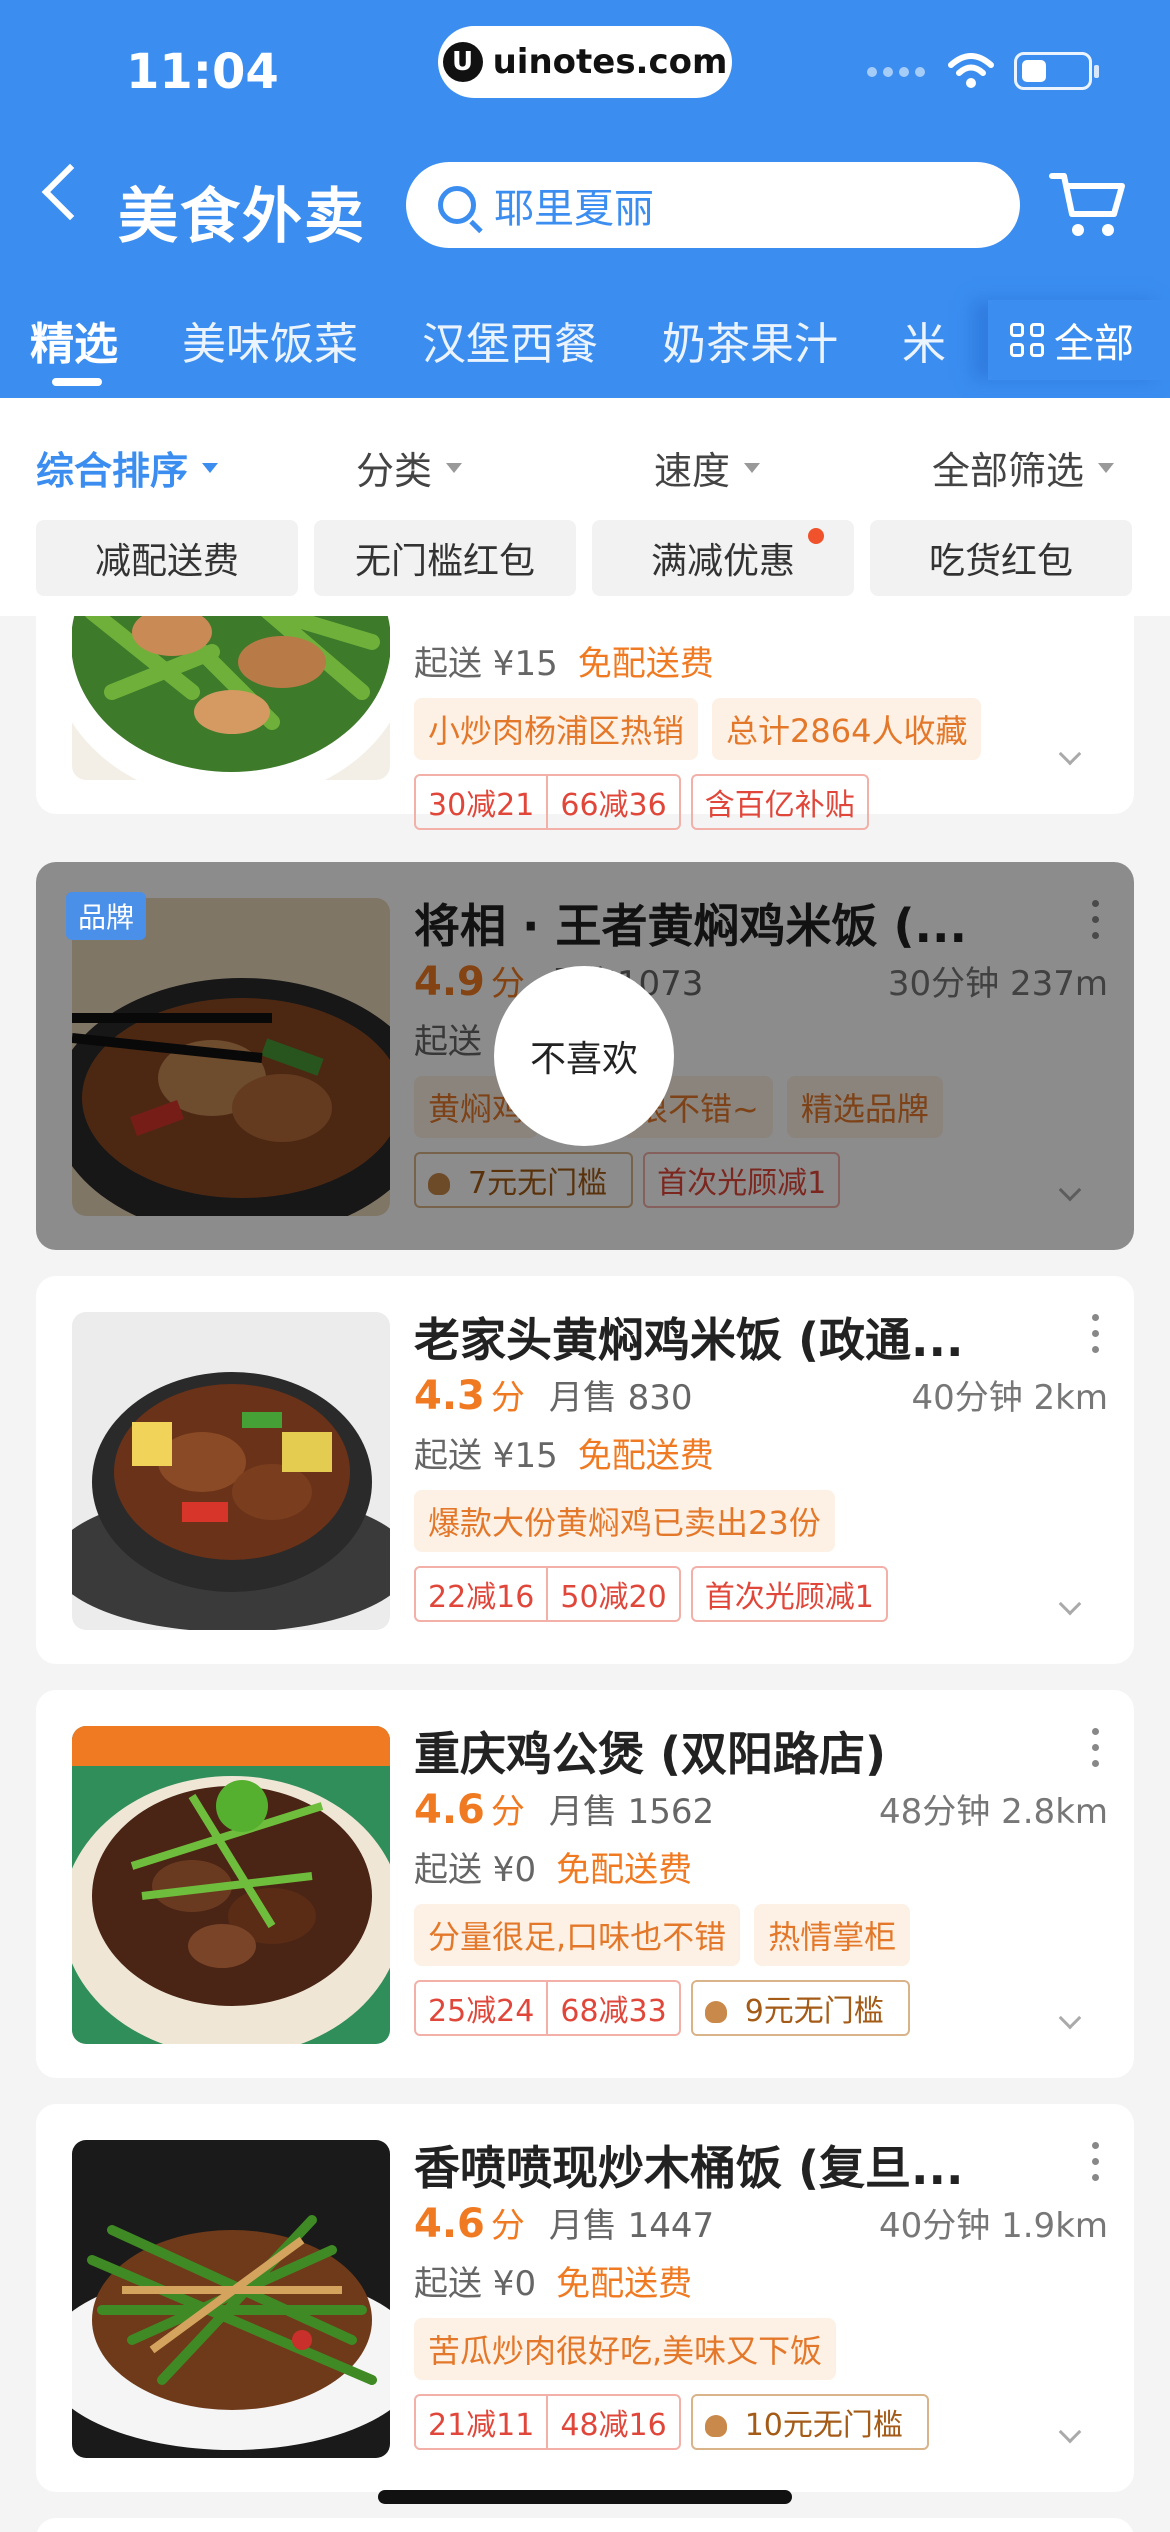 The image size is (1170, 2532). I want to click on sort-label: 综合排序, so click(112, 471).